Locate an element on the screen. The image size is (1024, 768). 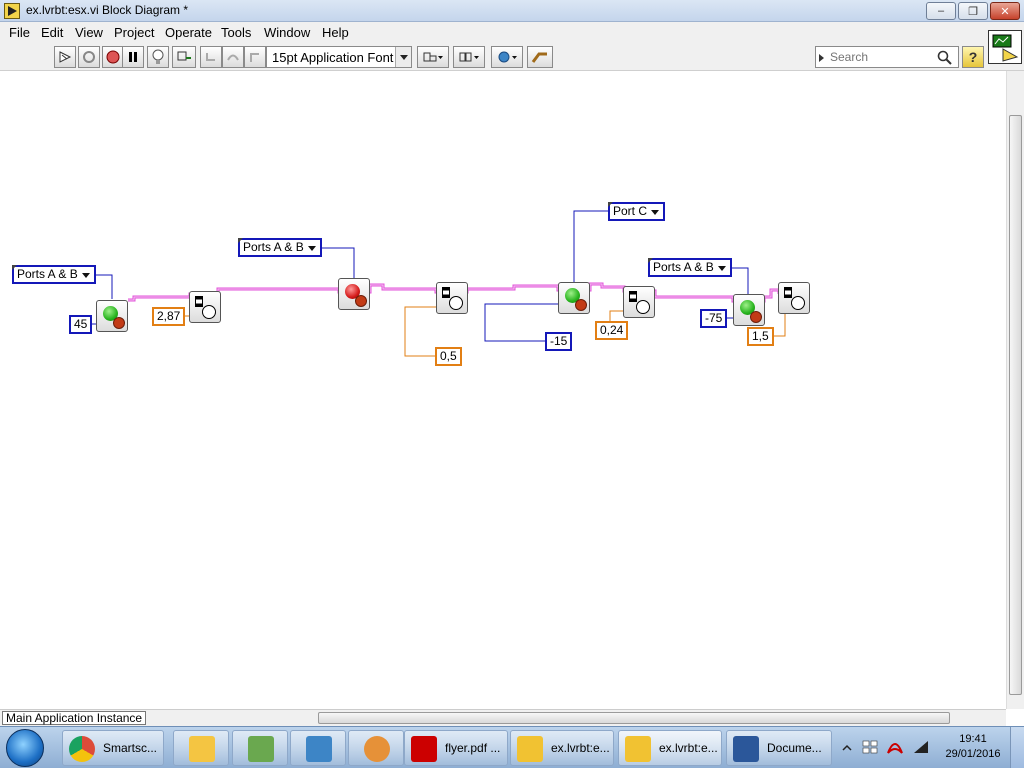
power-constant-m15: -15 is located at coordinates (559, 341).